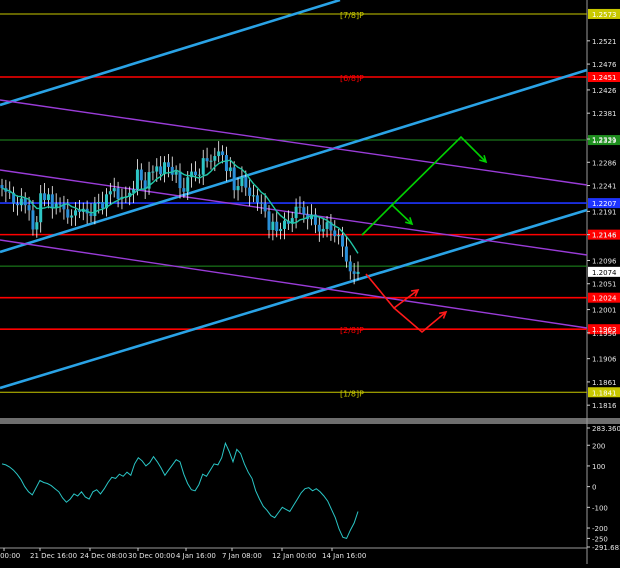  I want to click on murrey-level-label: [2/8]P, so click(352, 330).